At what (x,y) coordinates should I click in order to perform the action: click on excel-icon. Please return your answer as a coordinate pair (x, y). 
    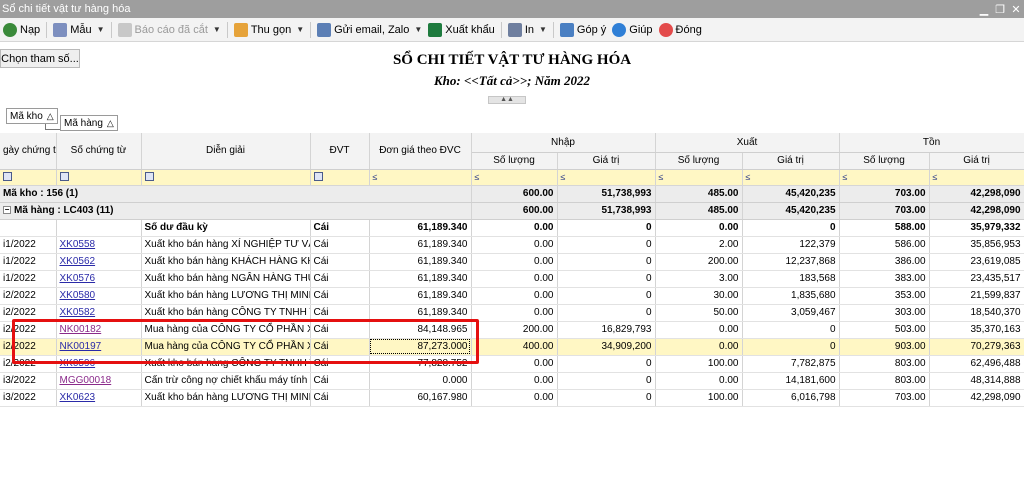
    Looking at the image, I should click on (435, 29).